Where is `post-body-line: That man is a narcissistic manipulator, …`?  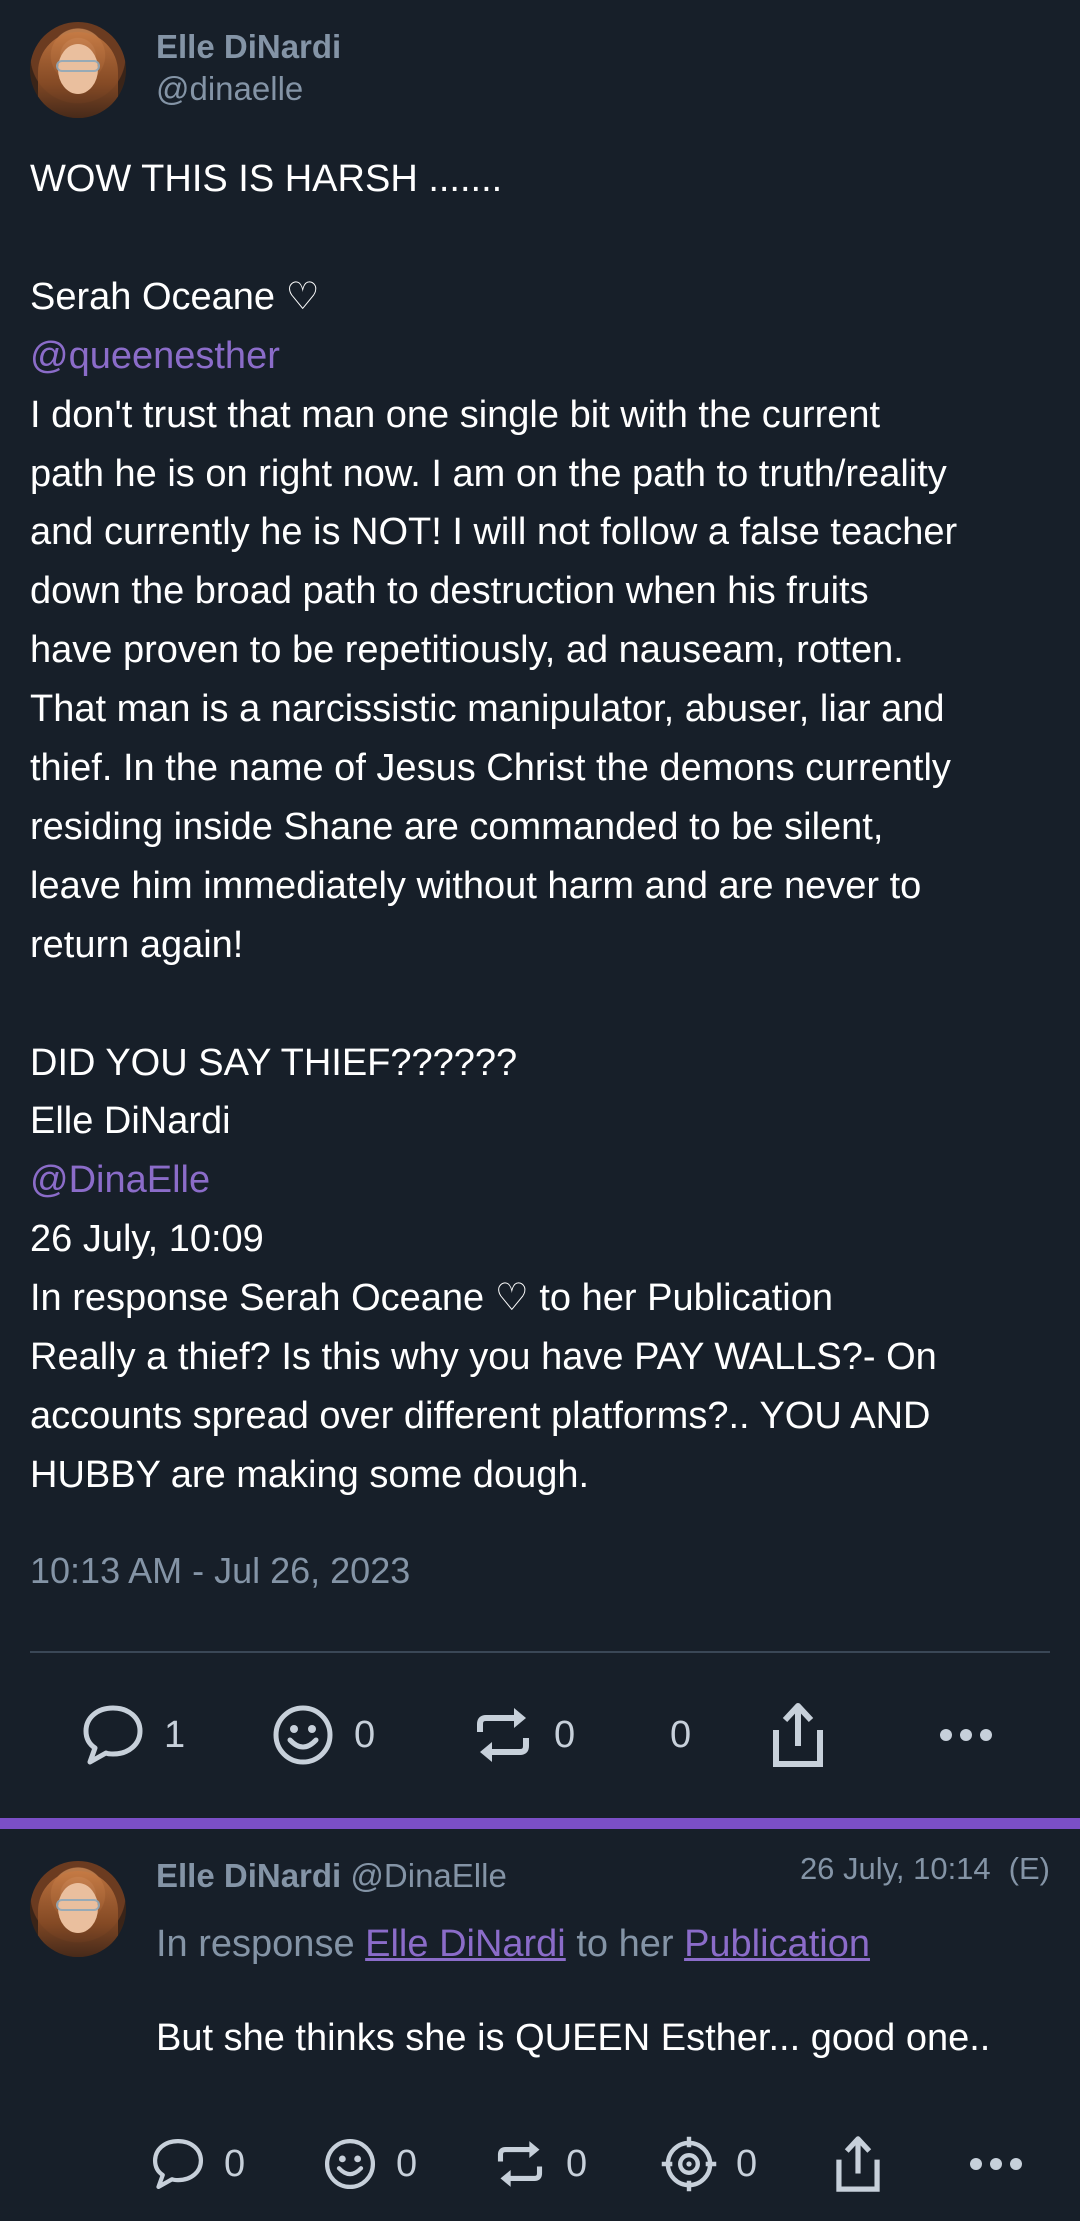
post-body-line: That man is a narcissistic manipulator, … is located at coordinates (487, 709).